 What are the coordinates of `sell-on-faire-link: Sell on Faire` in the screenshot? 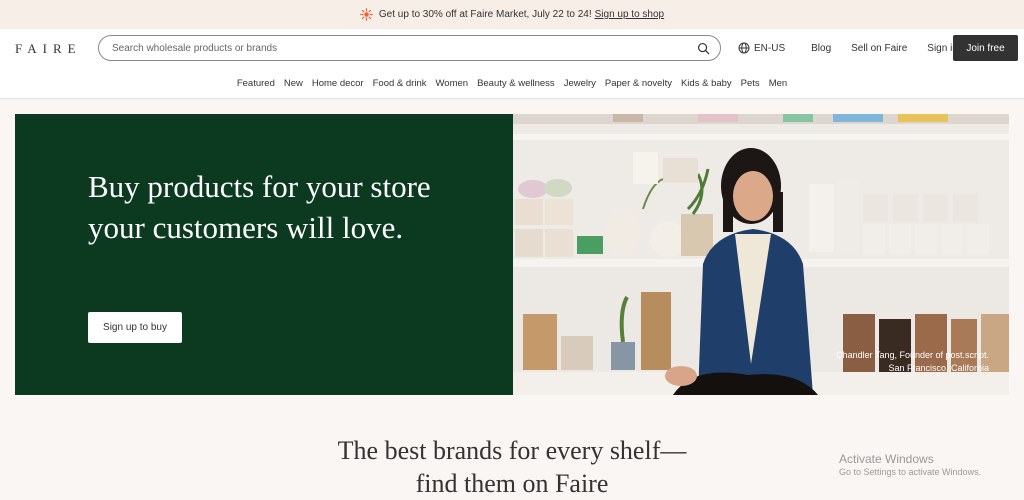 It's located at (879, 48).